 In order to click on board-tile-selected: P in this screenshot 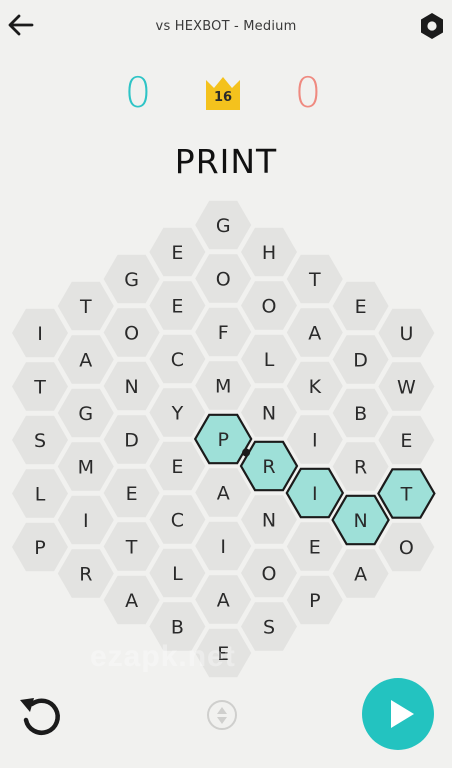, I will do `click(223, 439)`.